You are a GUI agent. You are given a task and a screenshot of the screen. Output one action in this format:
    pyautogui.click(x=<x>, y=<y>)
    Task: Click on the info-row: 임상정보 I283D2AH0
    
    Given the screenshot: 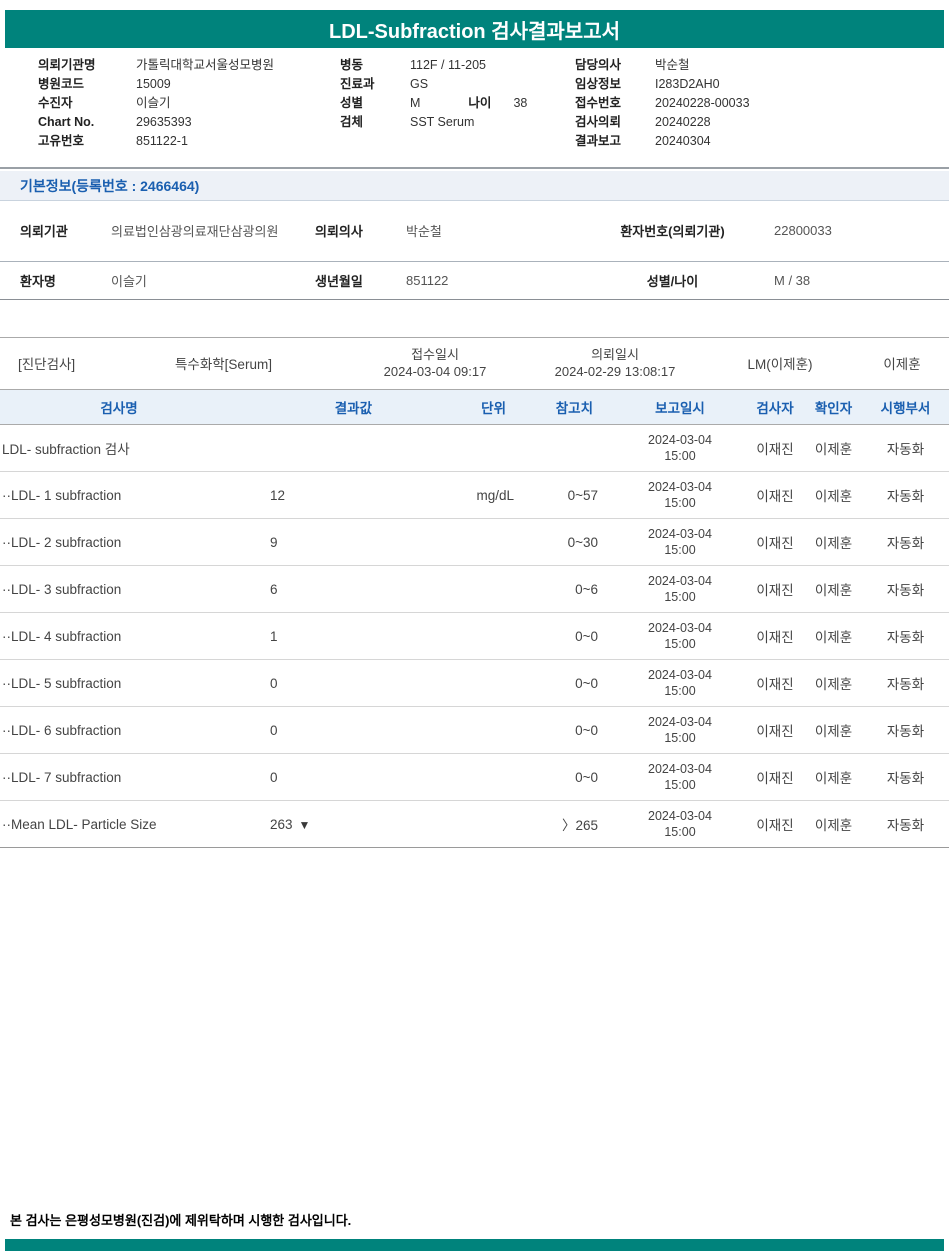 What is the action you would take?
    pyautogui.click(x=662, y=84)
    